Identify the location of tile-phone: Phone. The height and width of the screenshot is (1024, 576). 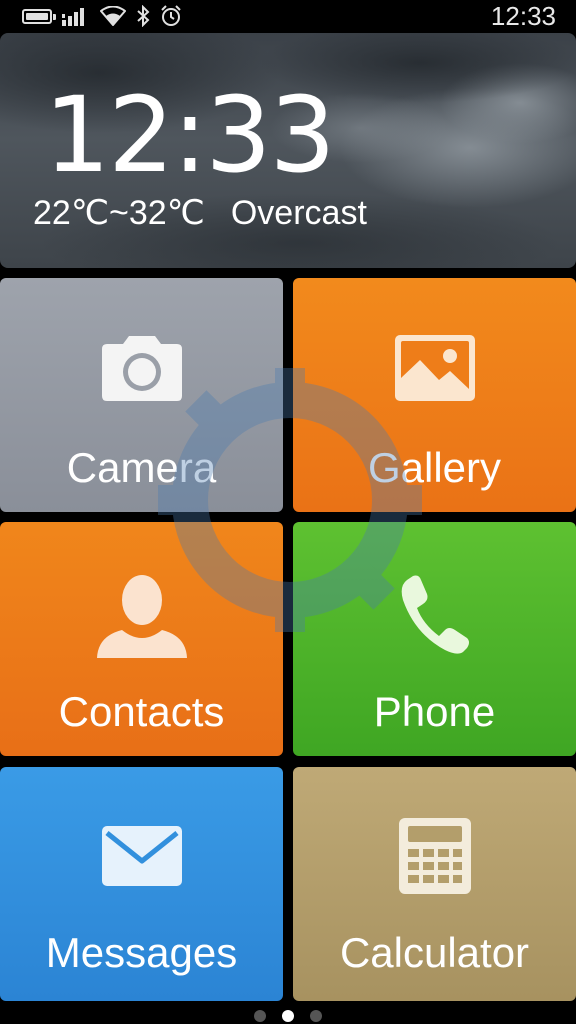
(434, 639).